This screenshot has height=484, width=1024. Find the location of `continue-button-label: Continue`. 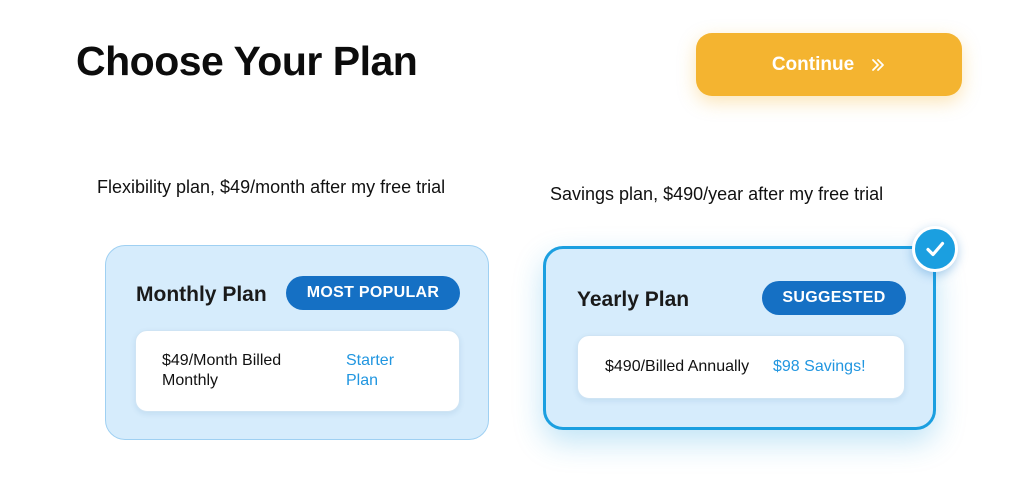

continue-button-label: Continue is located at coordinates (813, 64).